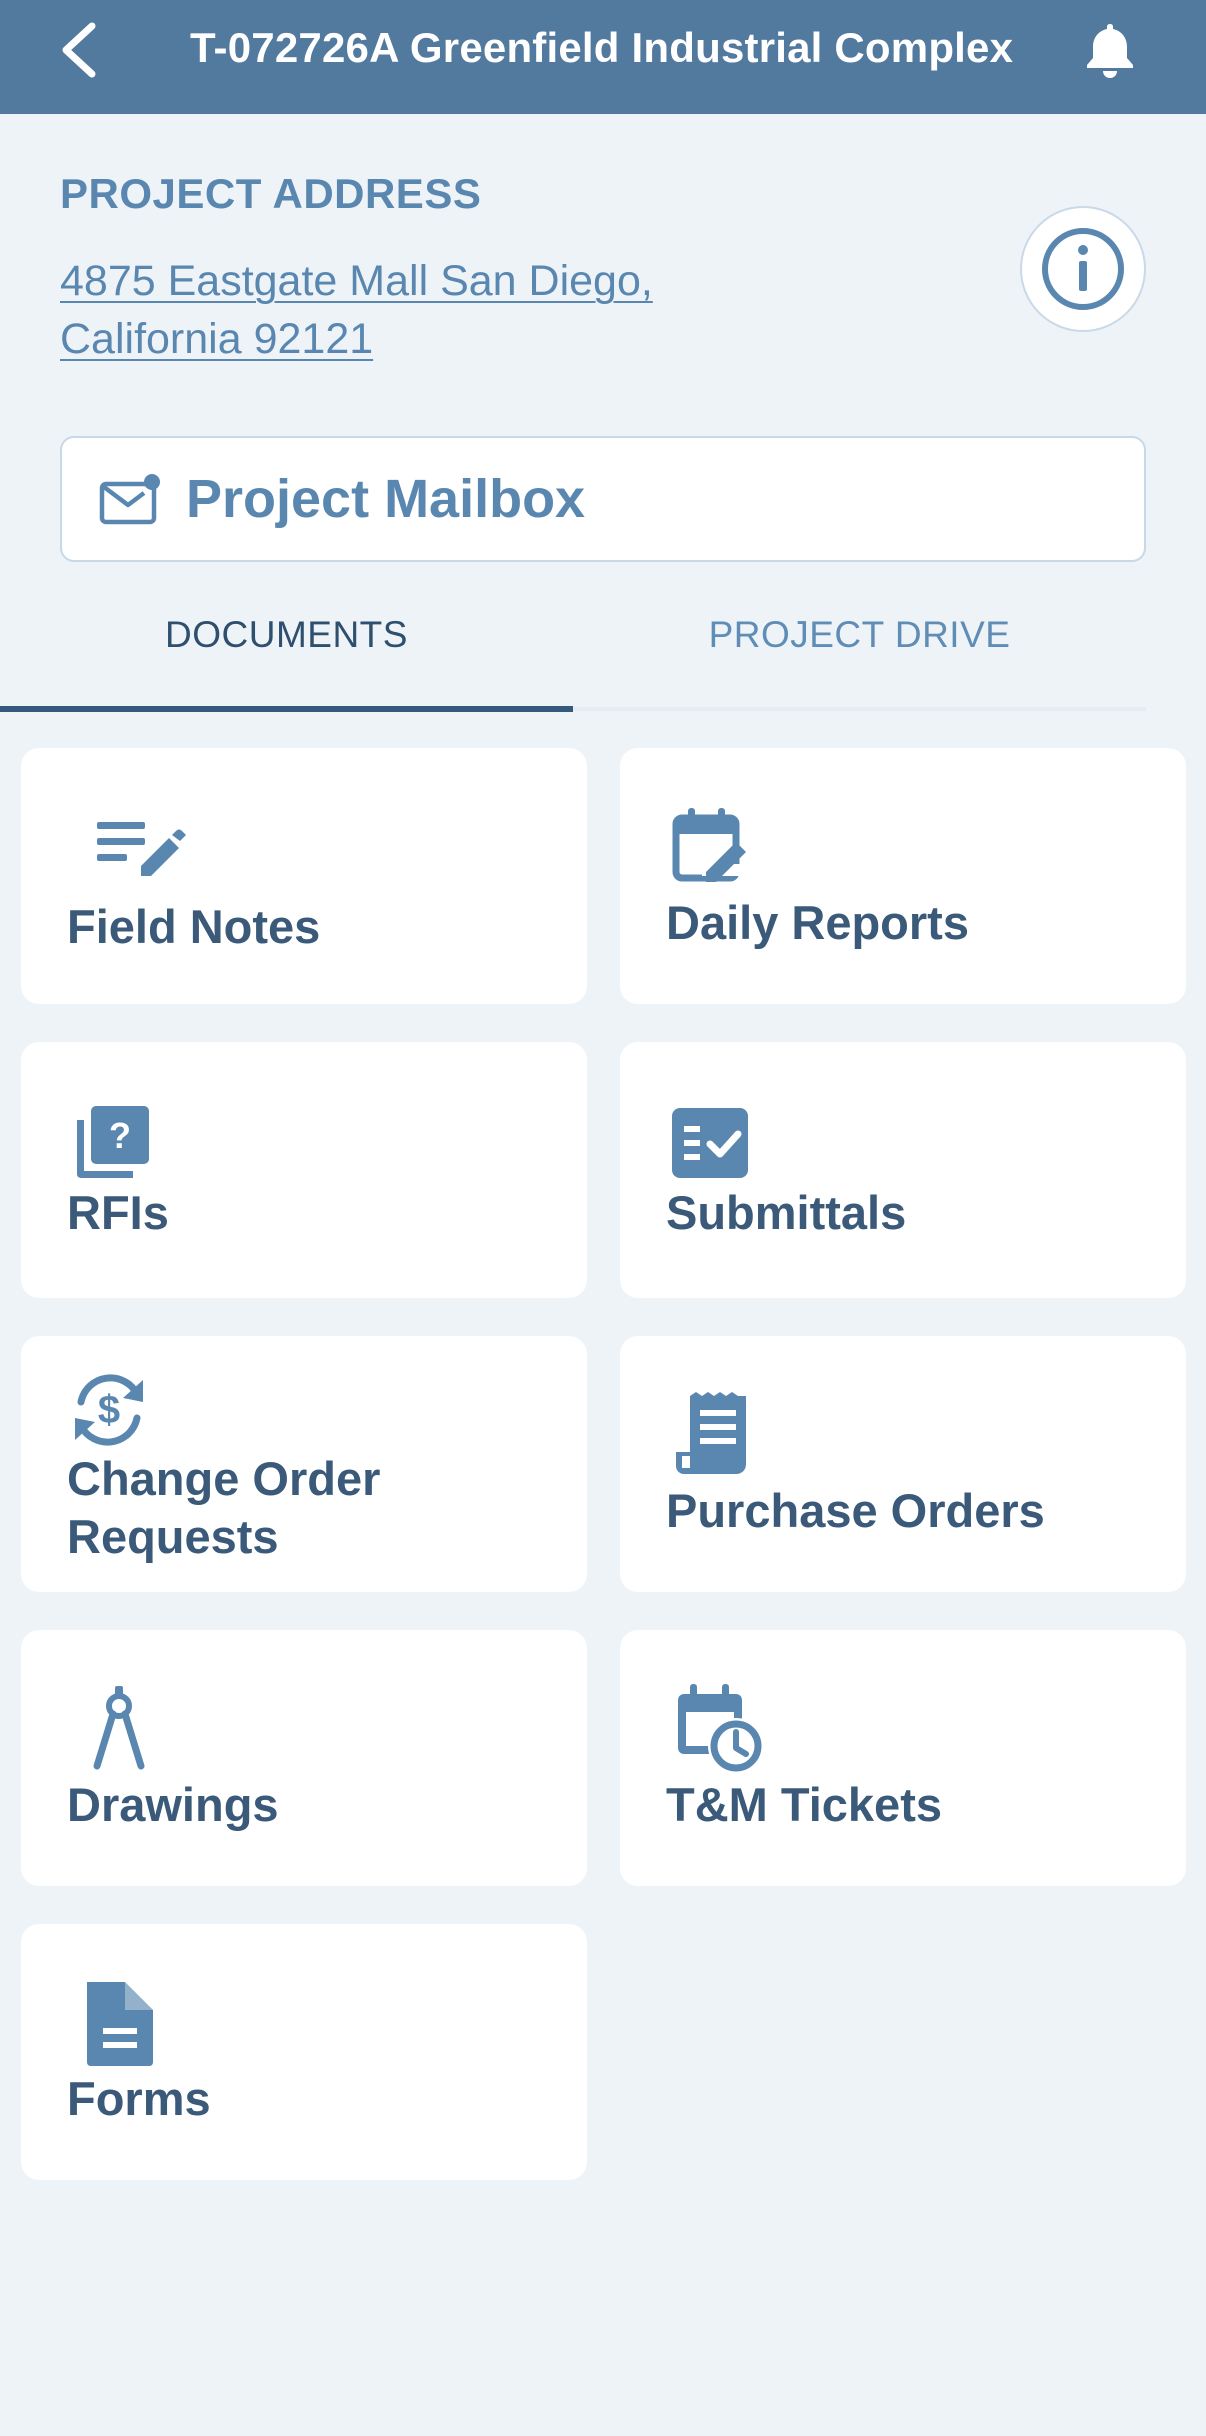  I want to click on module-rfis-label: RFIs, so click(118, 1212).